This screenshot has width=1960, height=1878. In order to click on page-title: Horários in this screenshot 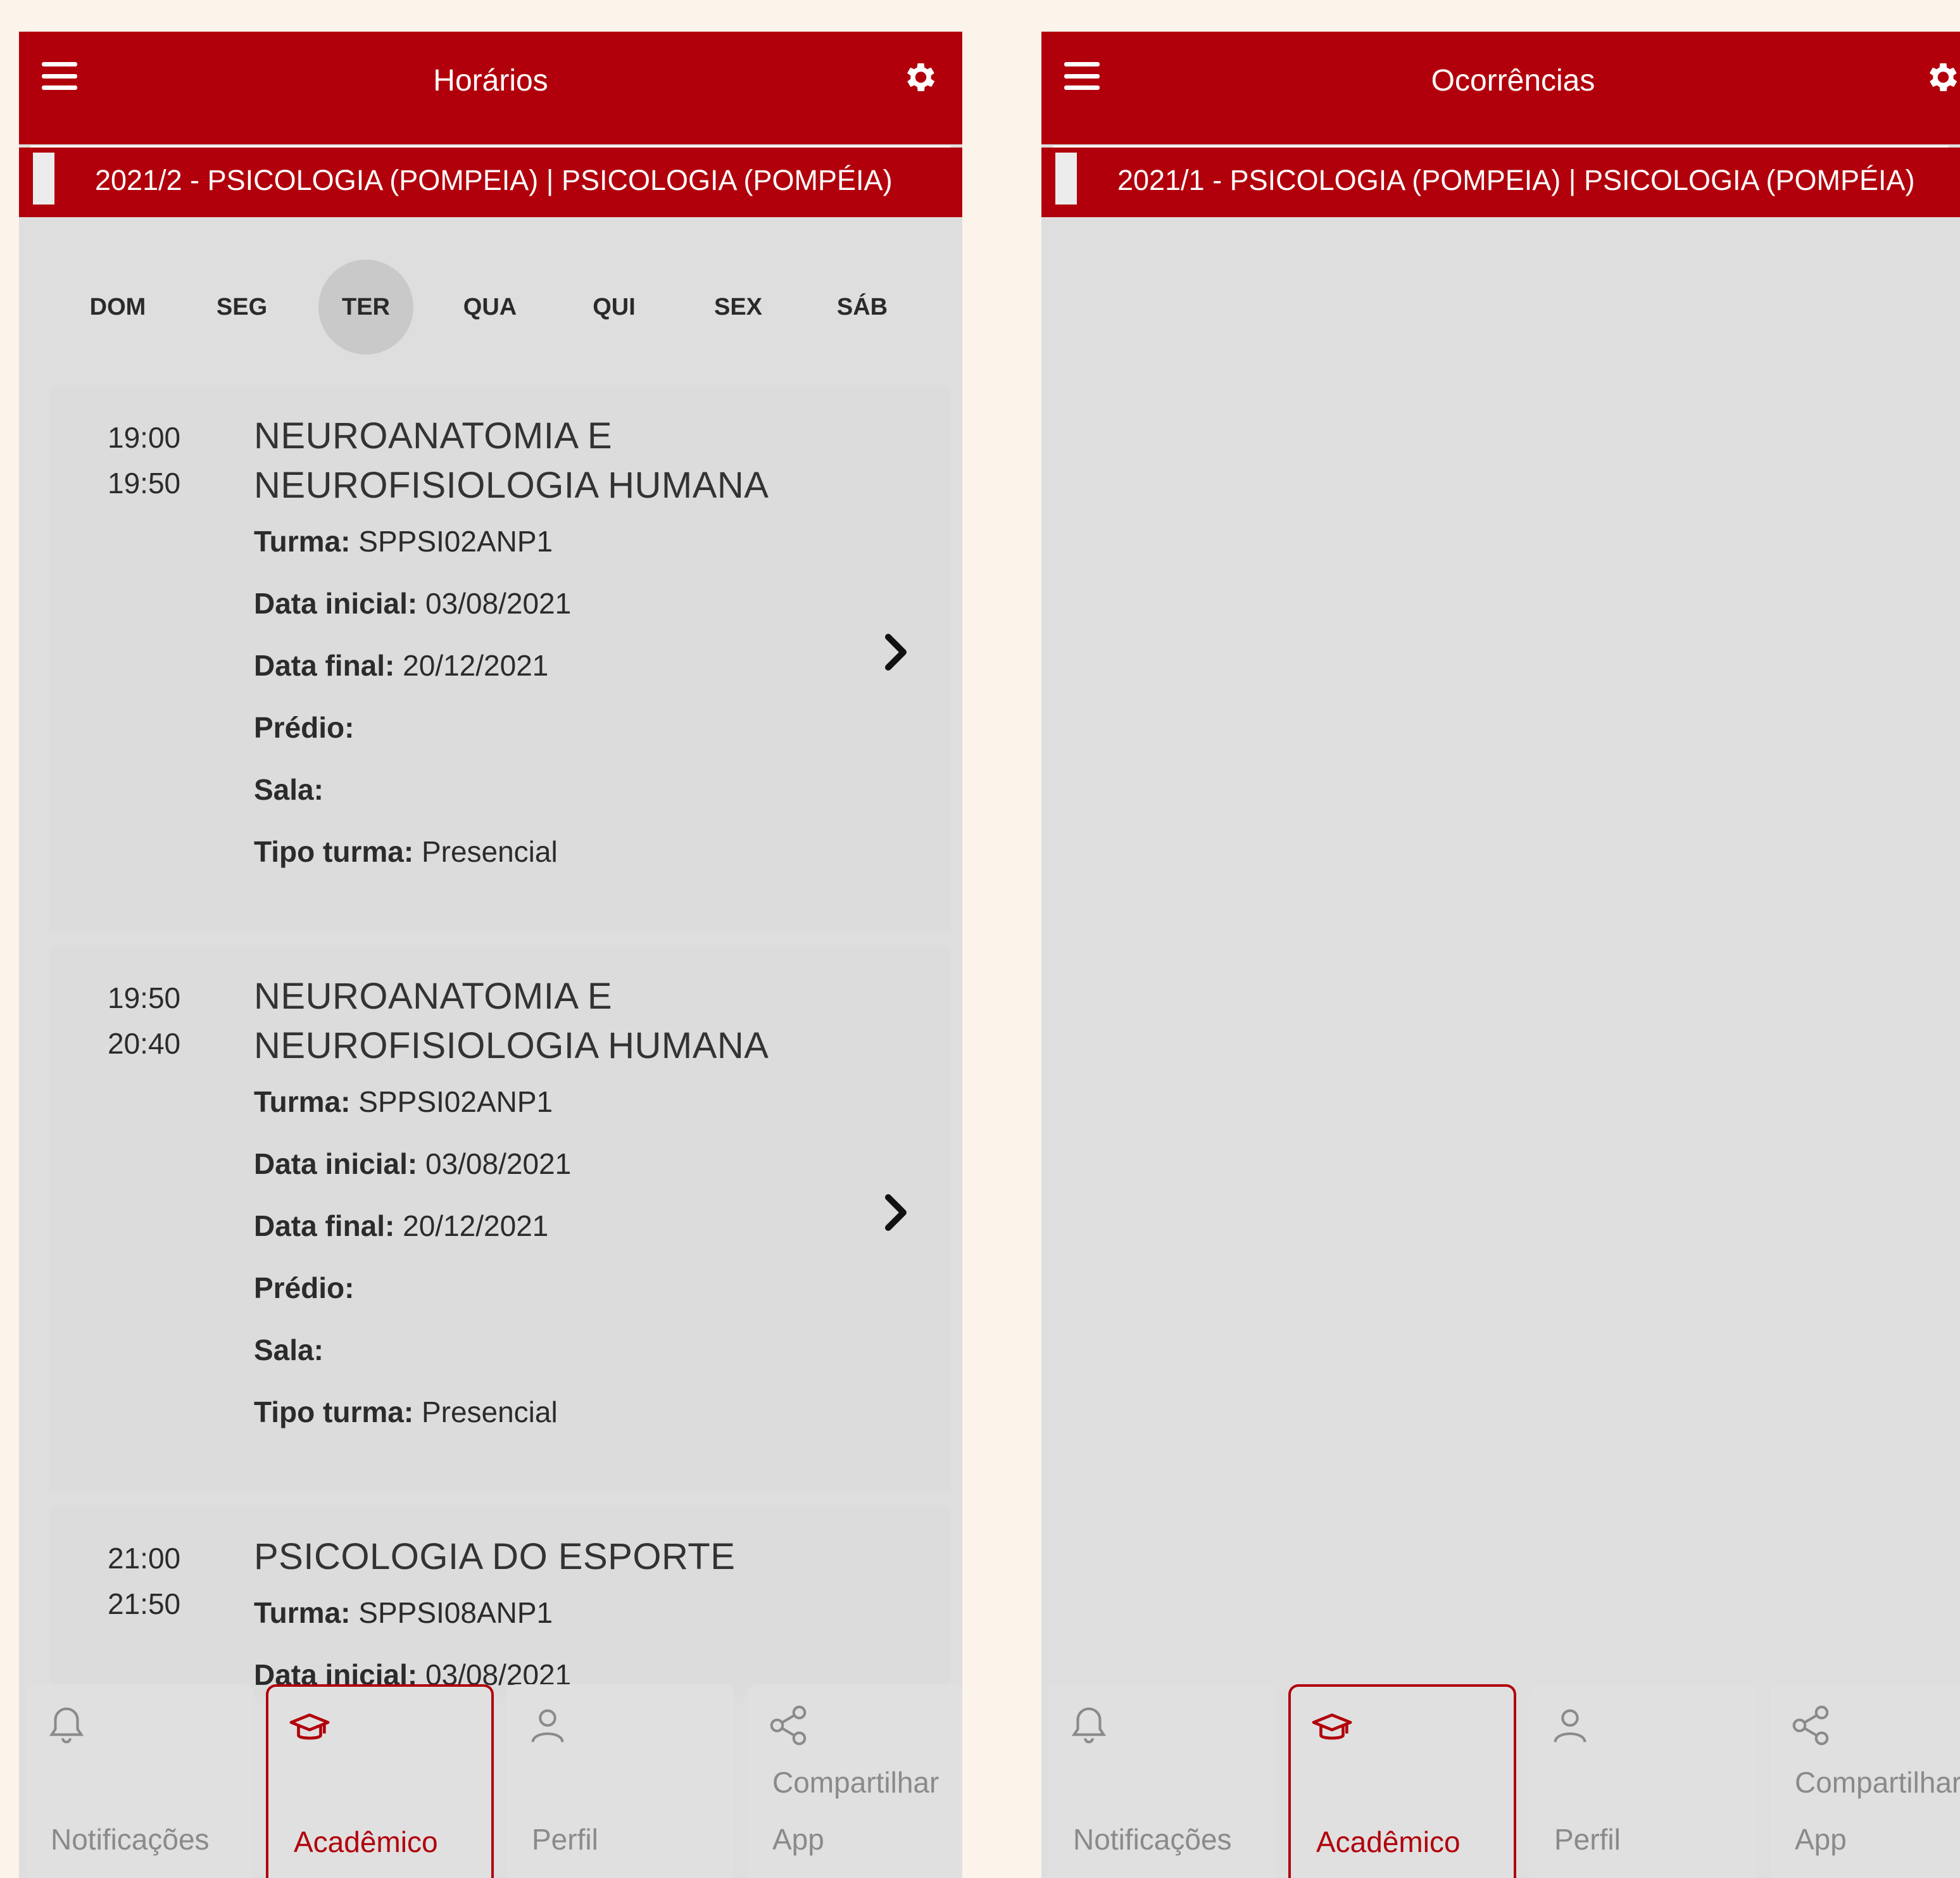, I will do `click(491, 81)`.